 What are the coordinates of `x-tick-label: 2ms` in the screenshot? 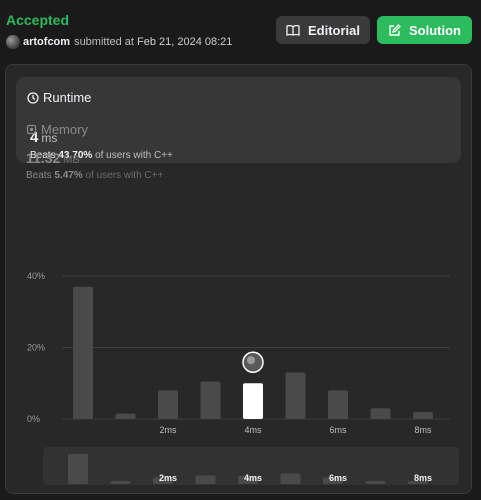 It's located at (168, 430).